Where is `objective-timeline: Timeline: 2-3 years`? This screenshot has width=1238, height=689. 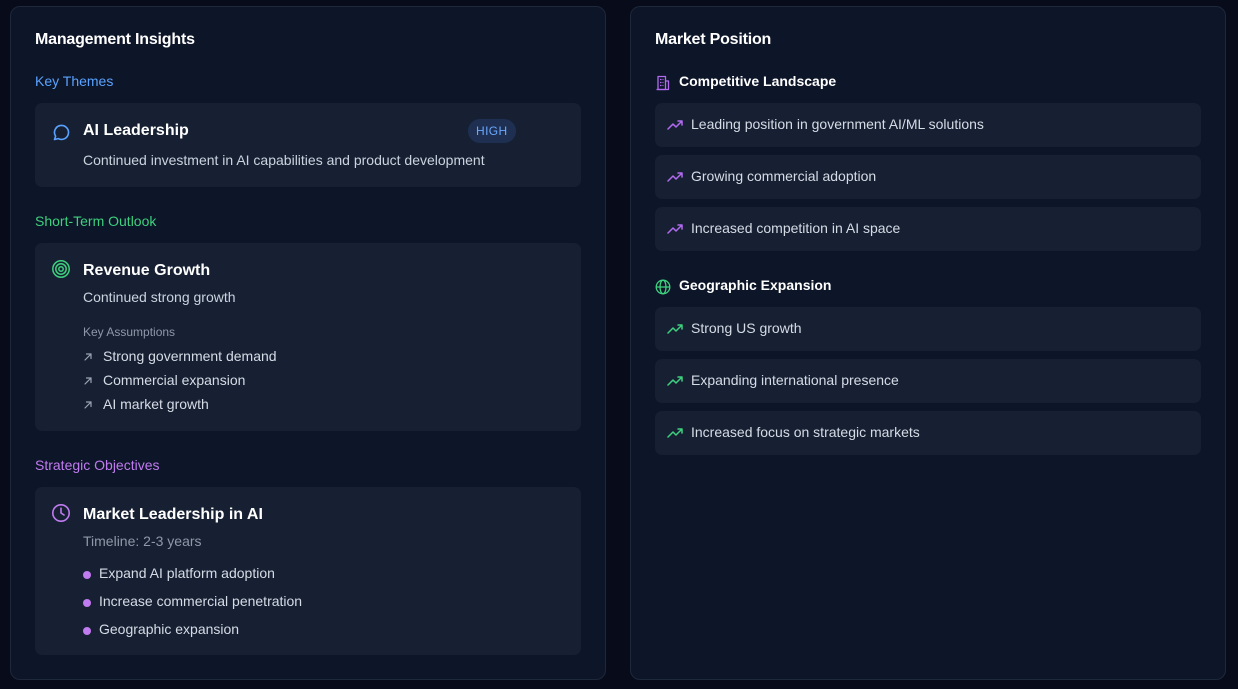
objective-timeline: Timeline: 2-3 years is located at coordinates (142, 541).